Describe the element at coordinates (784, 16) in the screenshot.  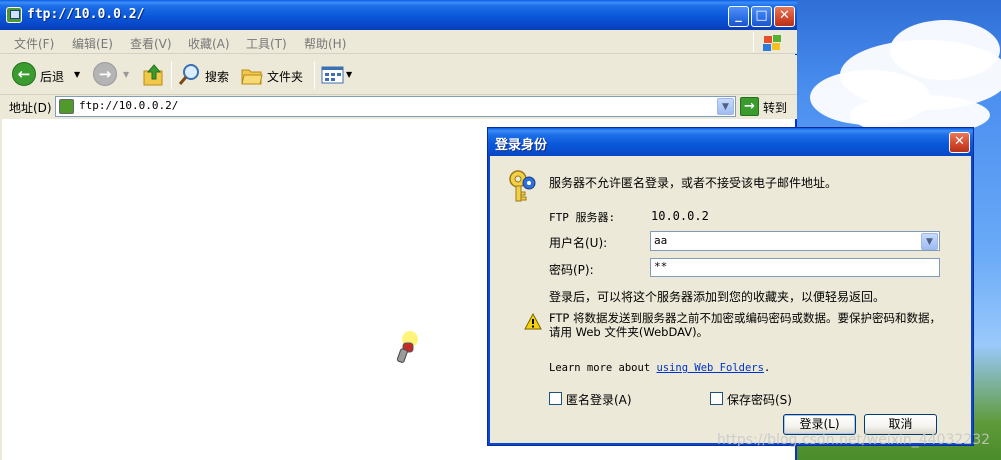
I see `close-button: ✕` at that location.